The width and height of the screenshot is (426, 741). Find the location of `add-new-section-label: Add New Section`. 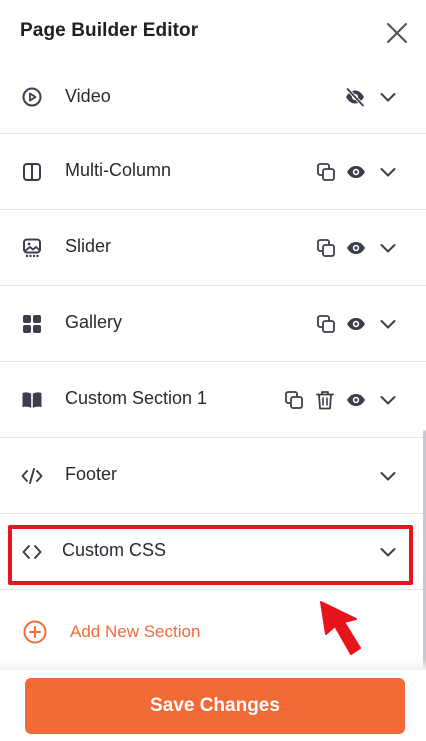

add-new-section-label: Add New Section is located at coordinates (135, 631).